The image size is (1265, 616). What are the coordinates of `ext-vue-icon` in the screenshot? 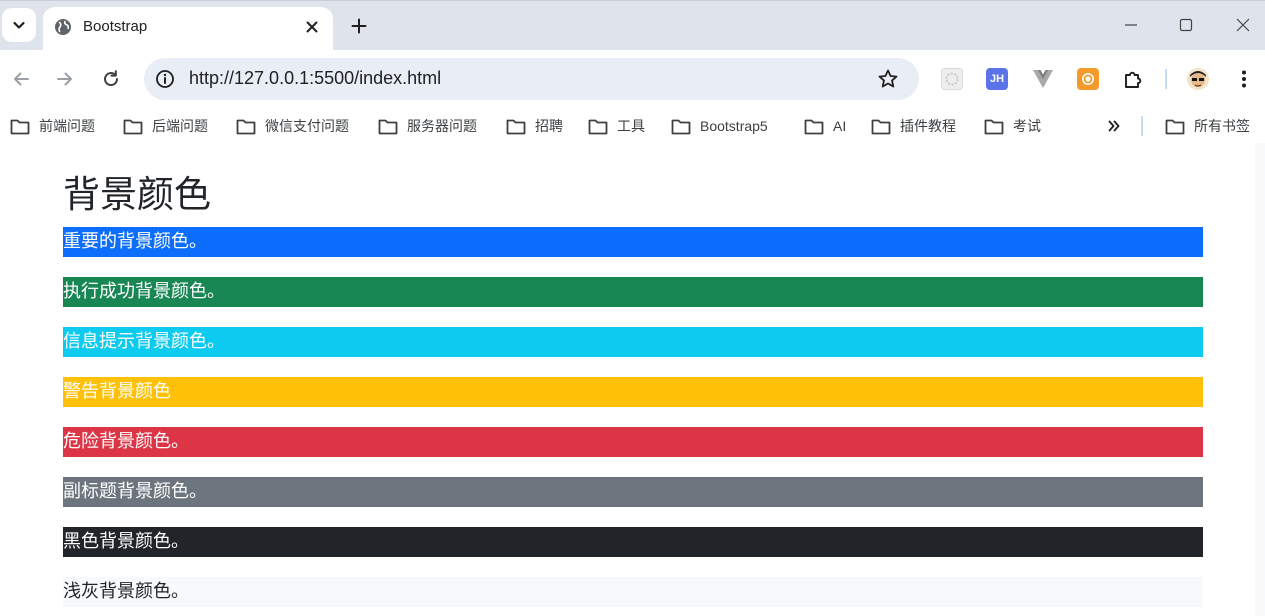 It's located at (1043, 79).